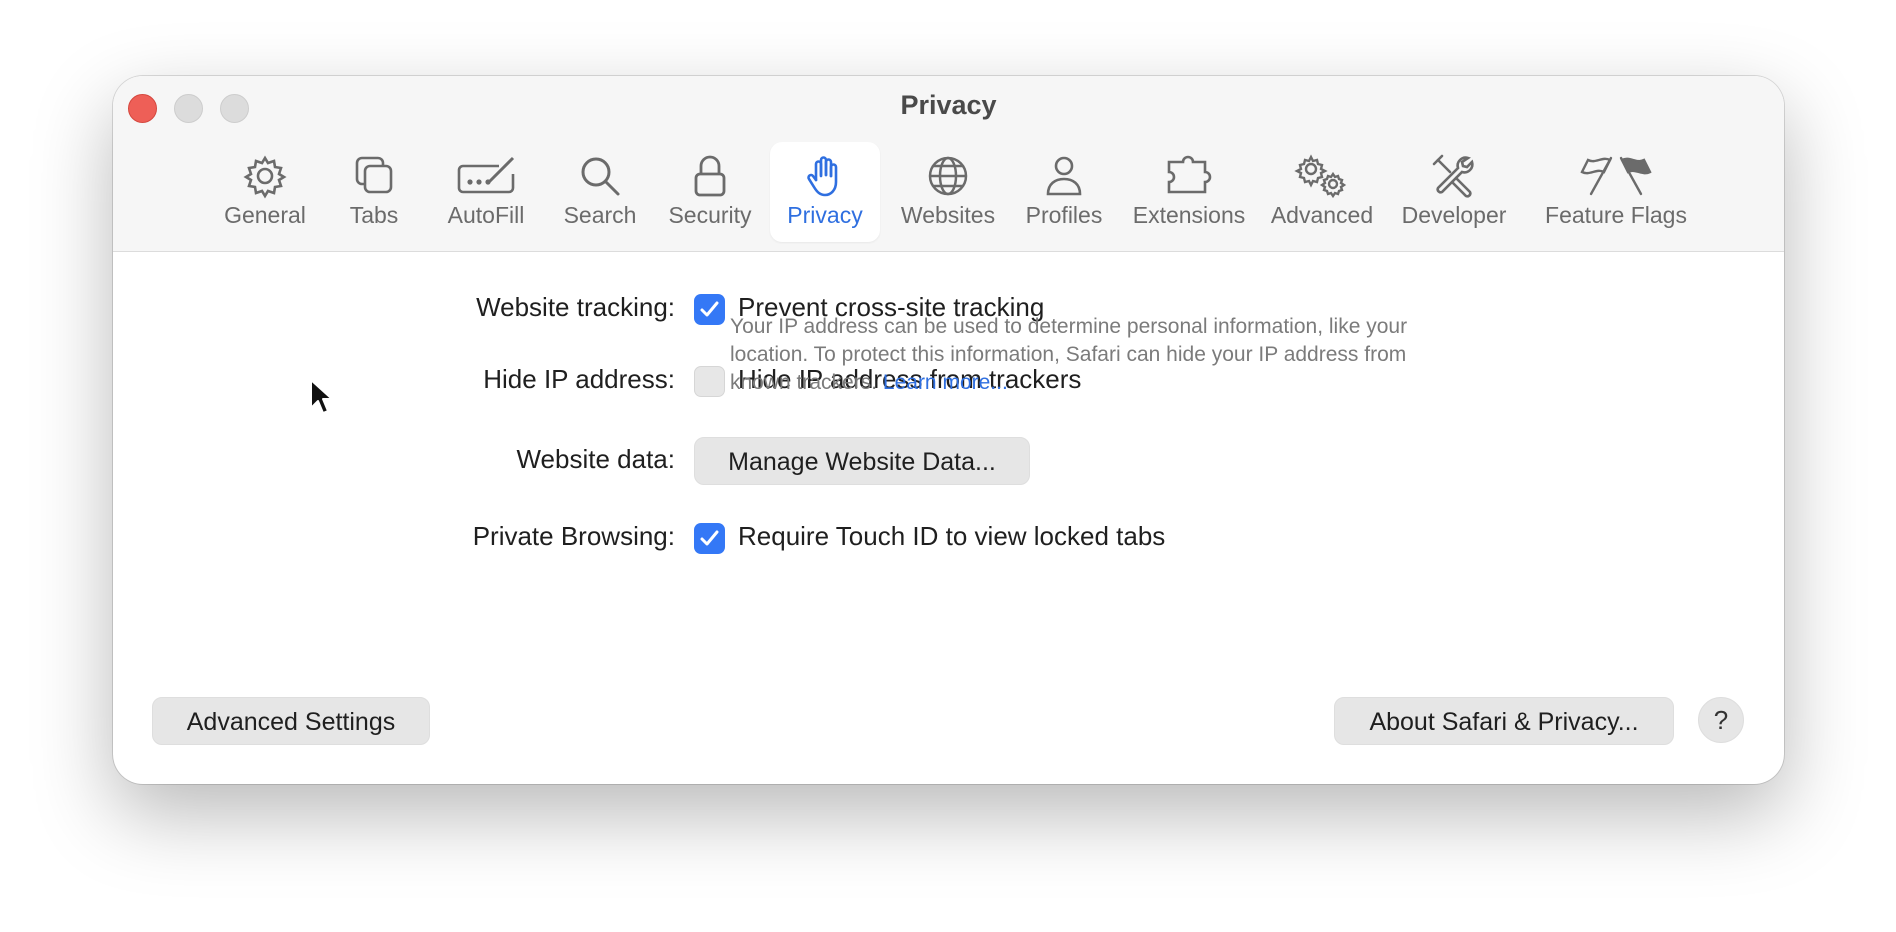 The image size is (1896, 932). Describe the element at coordinates (948, 105) in the screenshot. I see `window-title: Privacy` at that location.